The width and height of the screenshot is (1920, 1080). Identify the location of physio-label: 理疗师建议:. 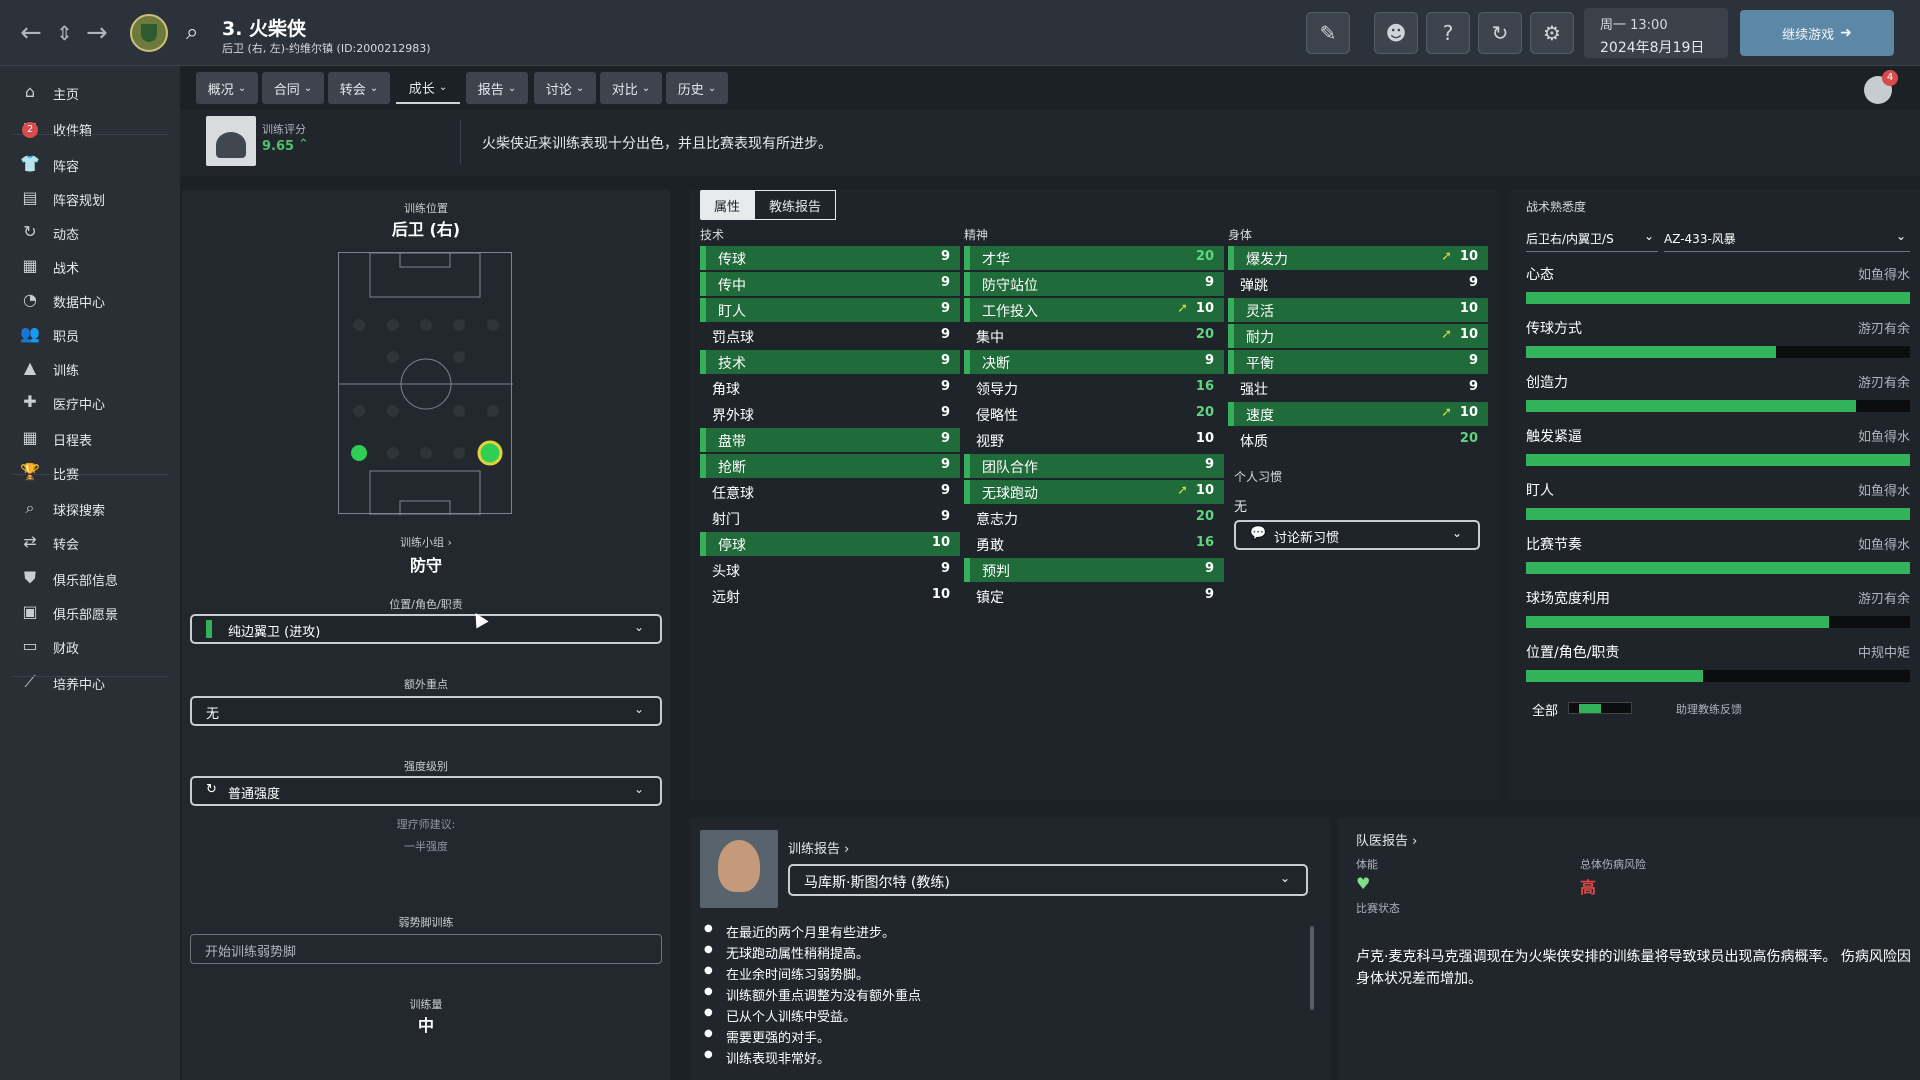
(426, 824).